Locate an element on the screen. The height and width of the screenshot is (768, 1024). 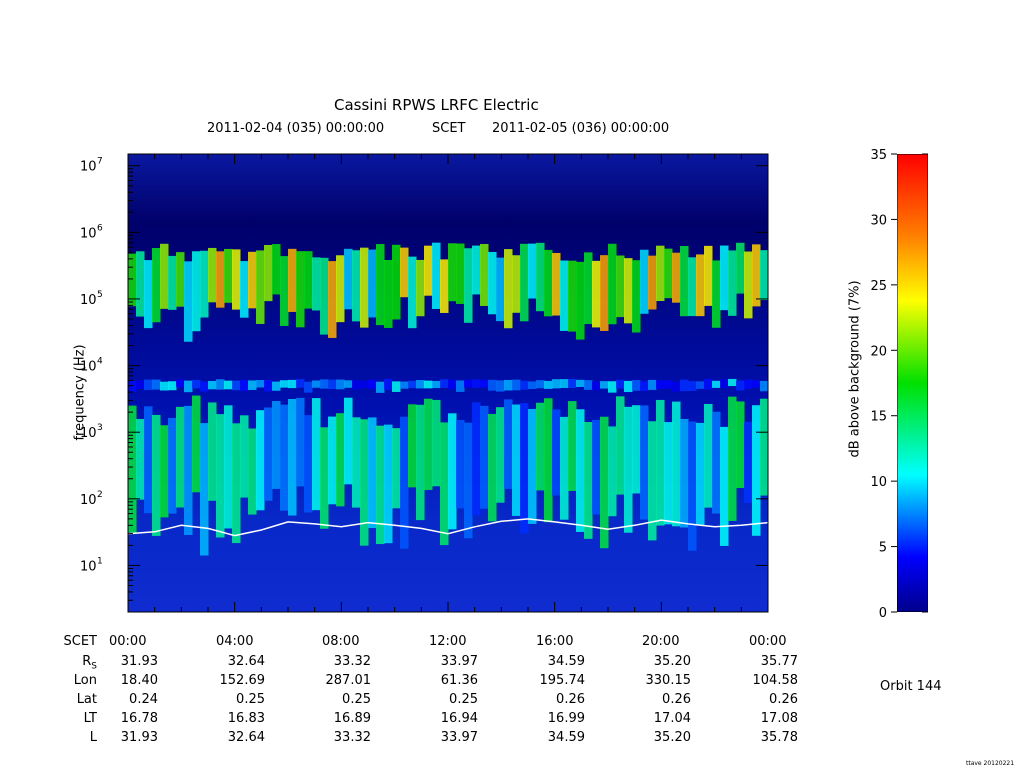
x-tick-label: 04:00 is located at coordinates (235, 641).